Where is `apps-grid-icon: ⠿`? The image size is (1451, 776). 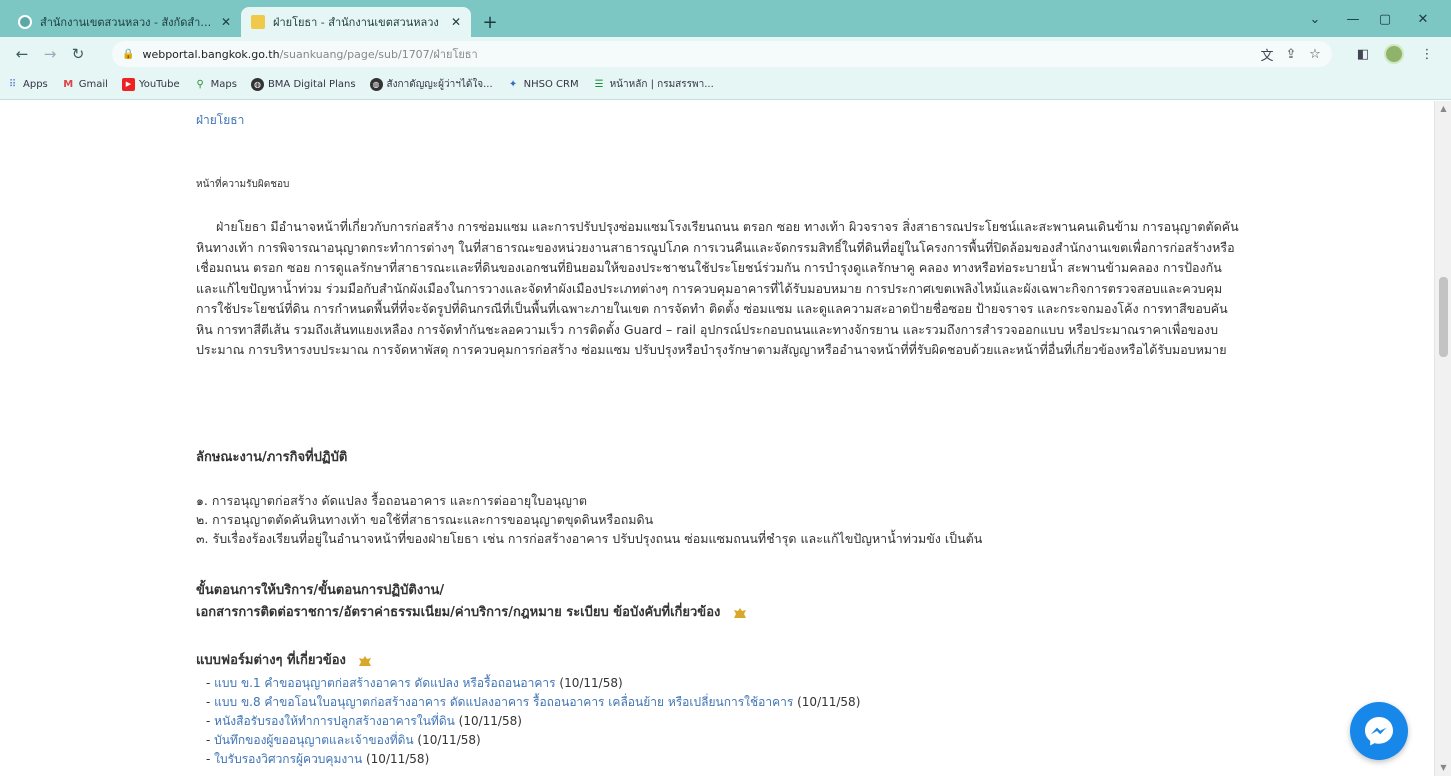
apps-grid-icon: ⠿ is located at coordinates (12, 84).